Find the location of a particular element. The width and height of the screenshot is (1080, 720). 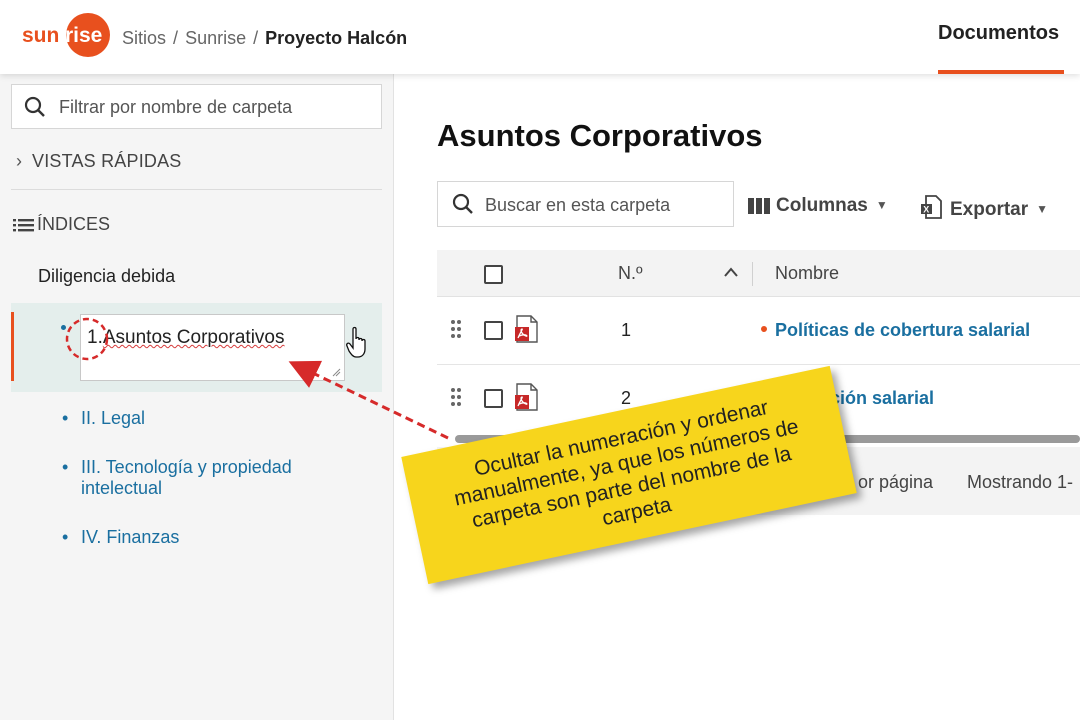

export-button: X Exportar ▼ is located at coordinates (984, 208).